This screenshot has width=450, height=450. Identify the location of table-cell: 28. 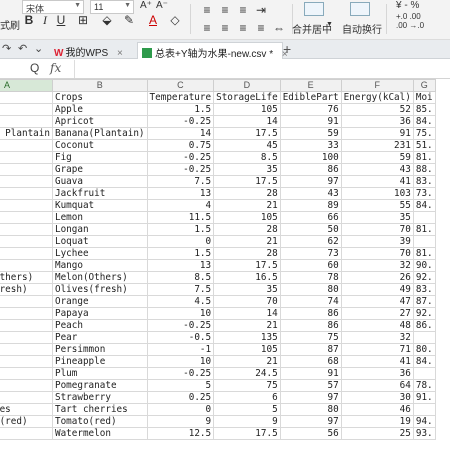
(247, 253).